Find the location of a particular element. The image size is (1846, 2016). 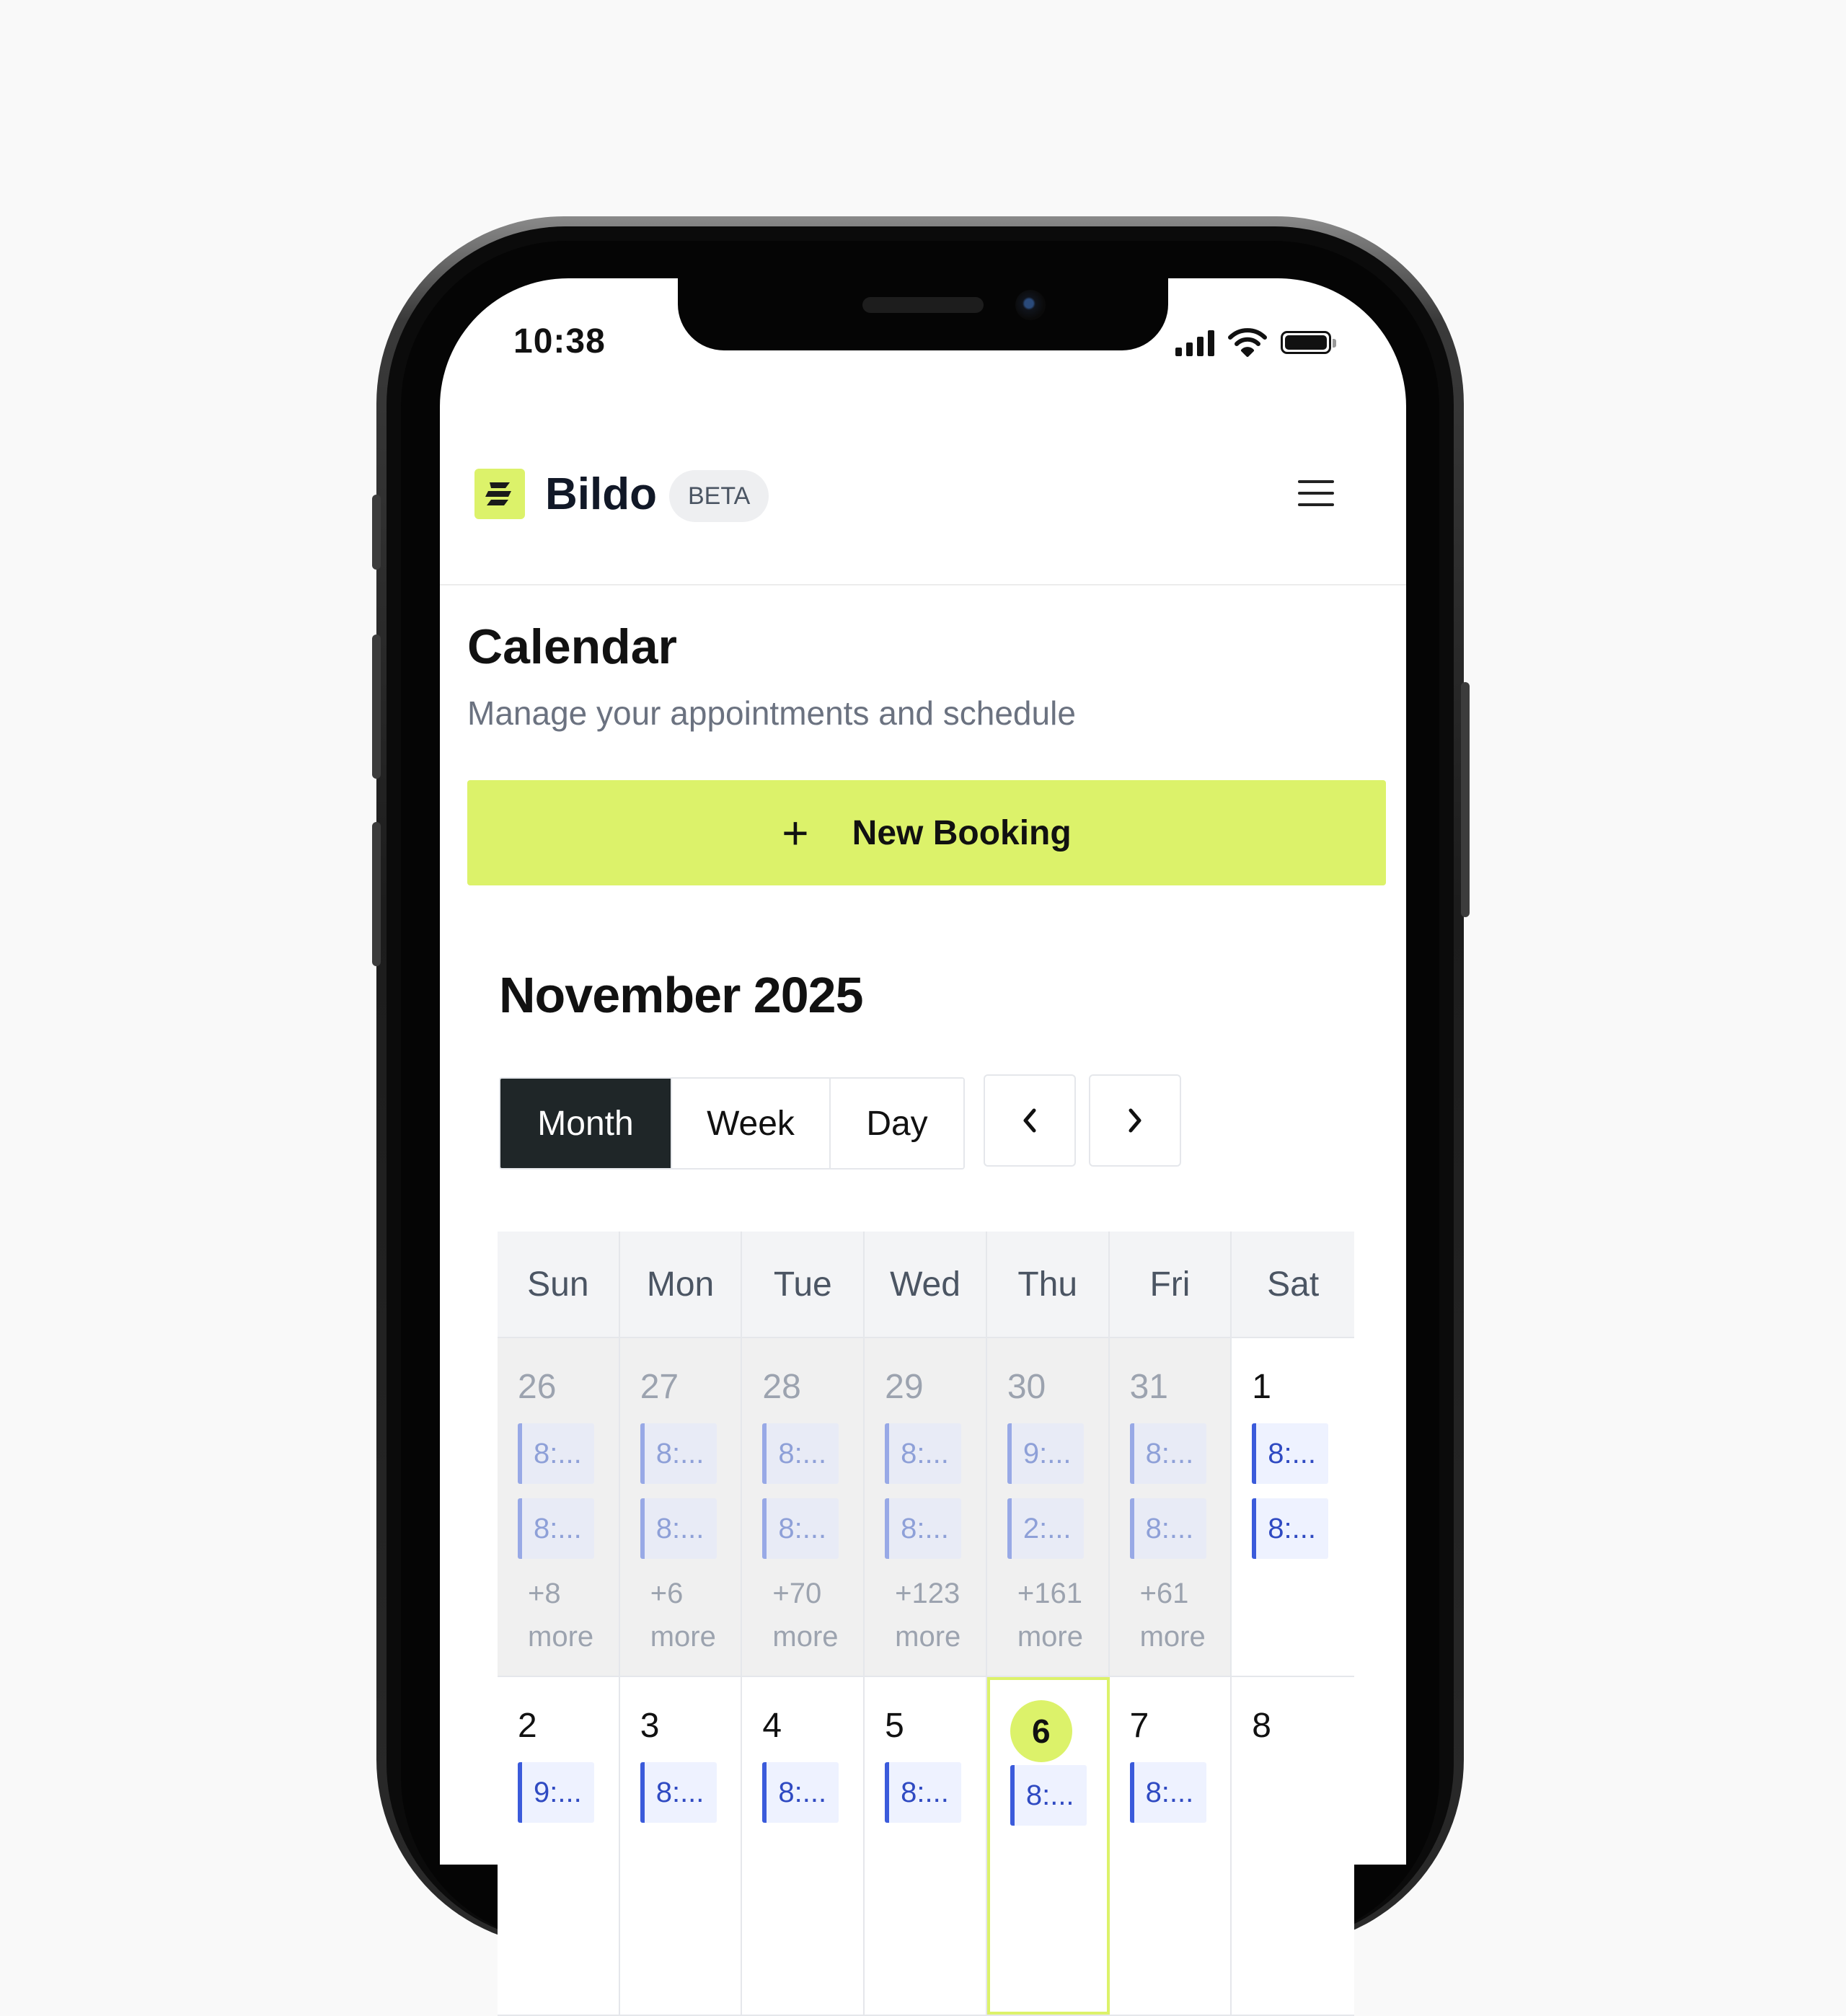

more-events-link: +6 more is located at coordinates (690, 1615).